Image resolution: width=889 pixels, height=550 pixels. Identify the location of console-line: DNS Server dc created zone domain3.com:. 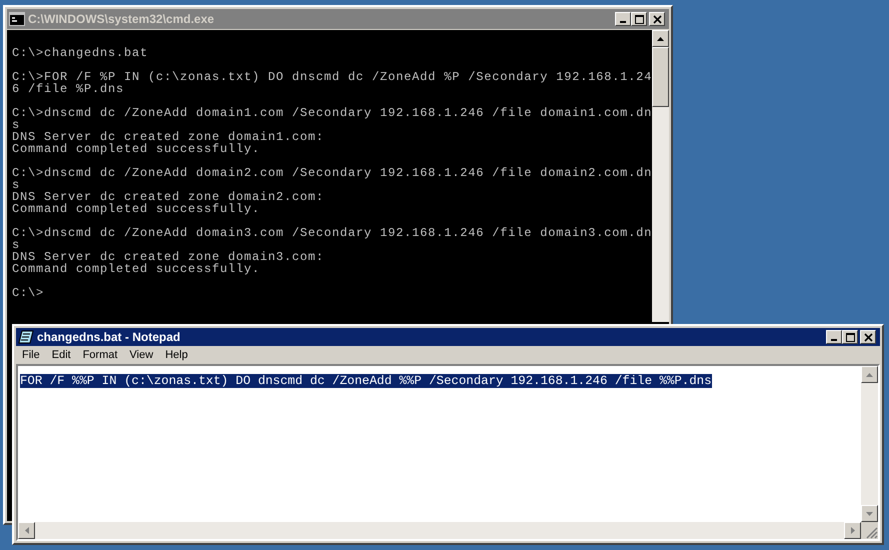
(169, 257).